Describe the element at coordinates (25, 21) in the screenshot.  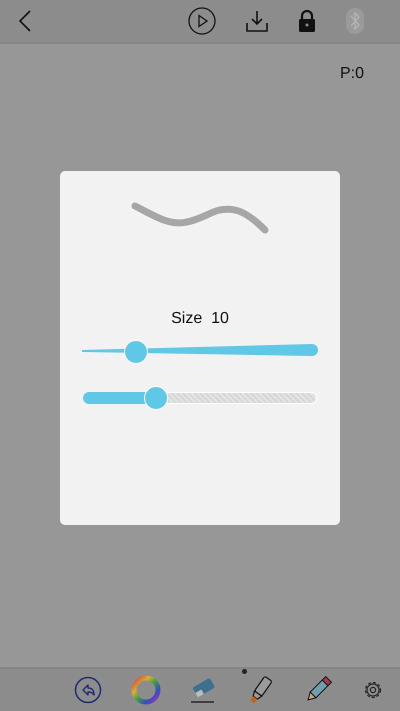
I see `back-icon` at that location.